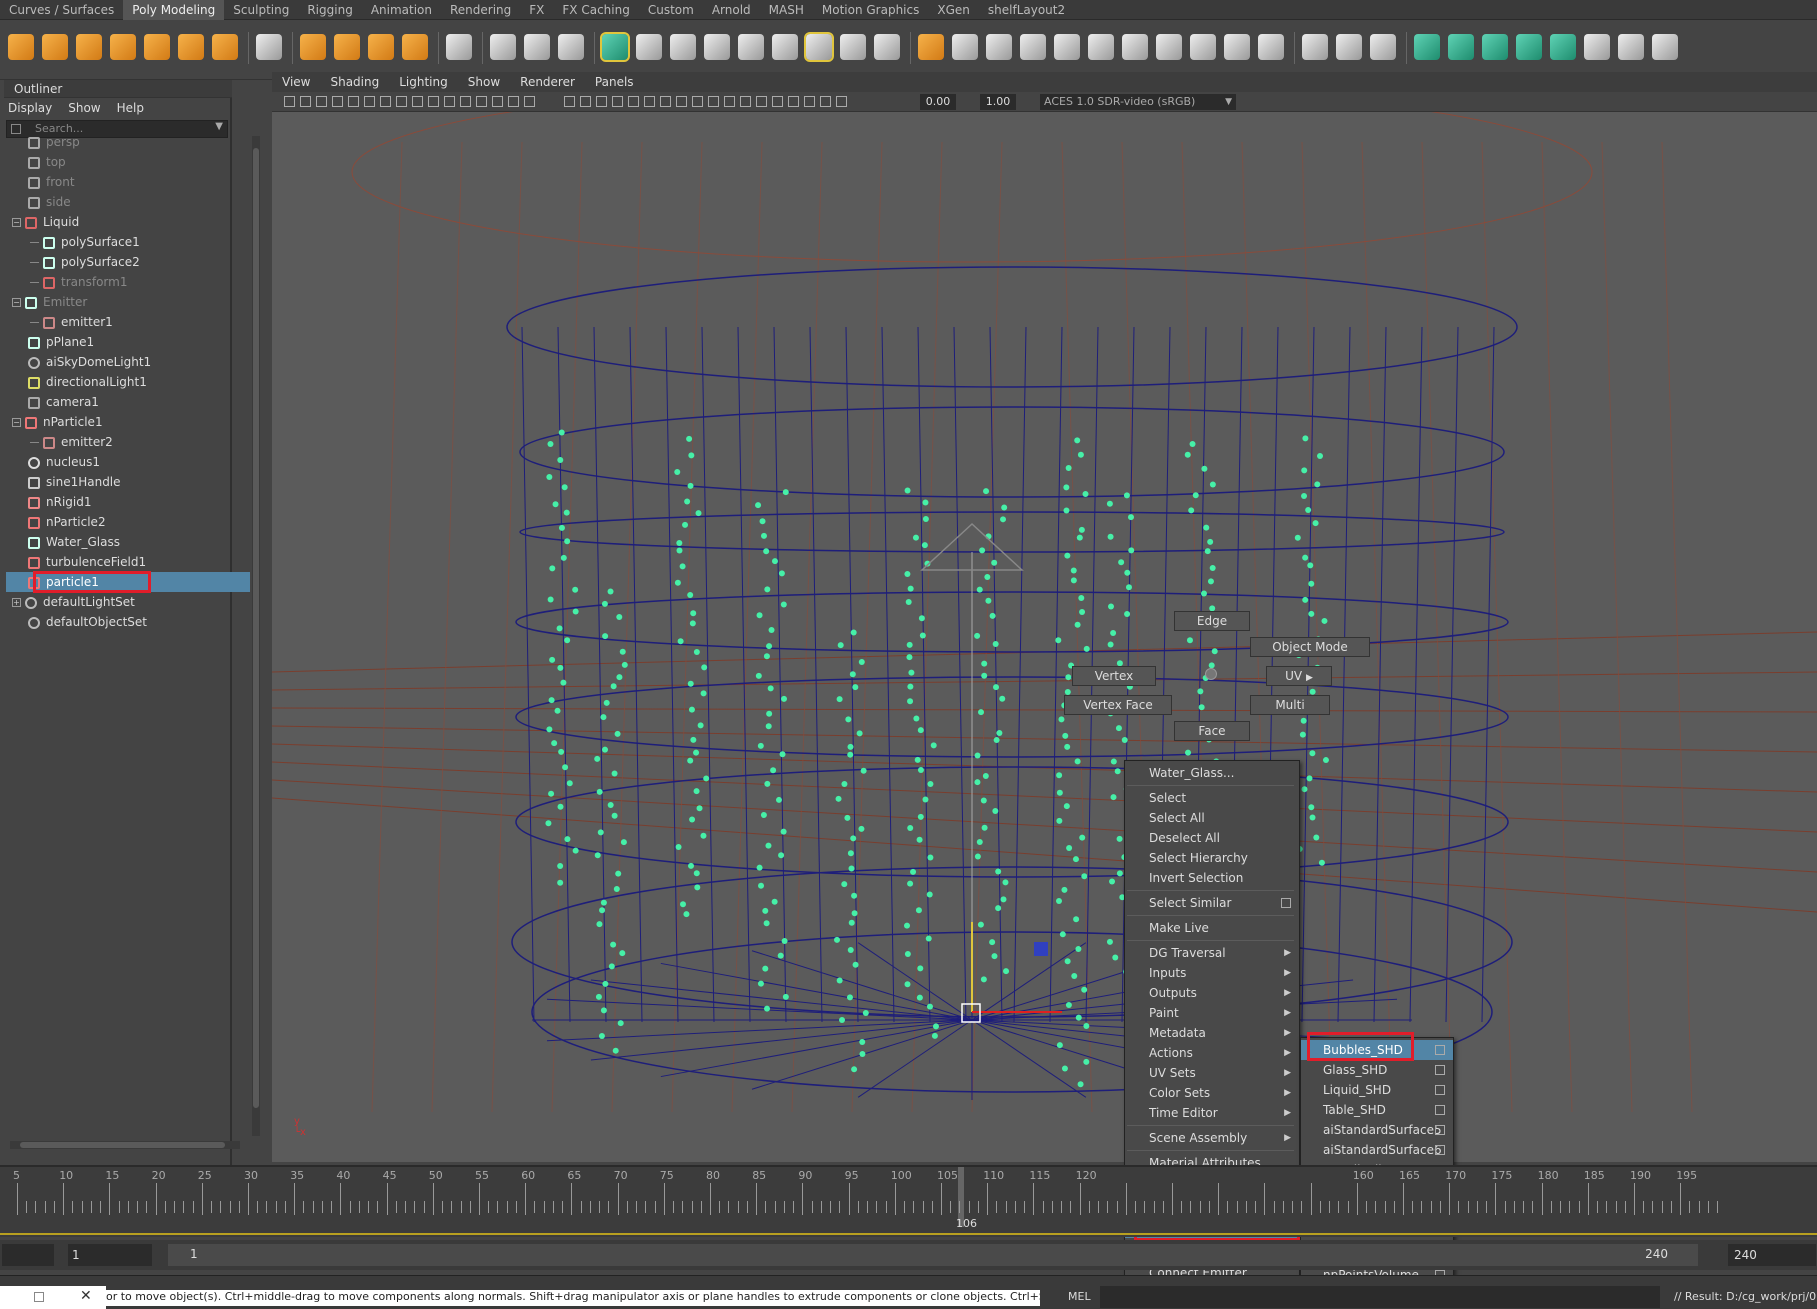 The image size is (1817, 1309). Describe the element at coordinates (128, 362) in the screenshot. I see `outliner-item: aiSkyDomeLight1` at that location.